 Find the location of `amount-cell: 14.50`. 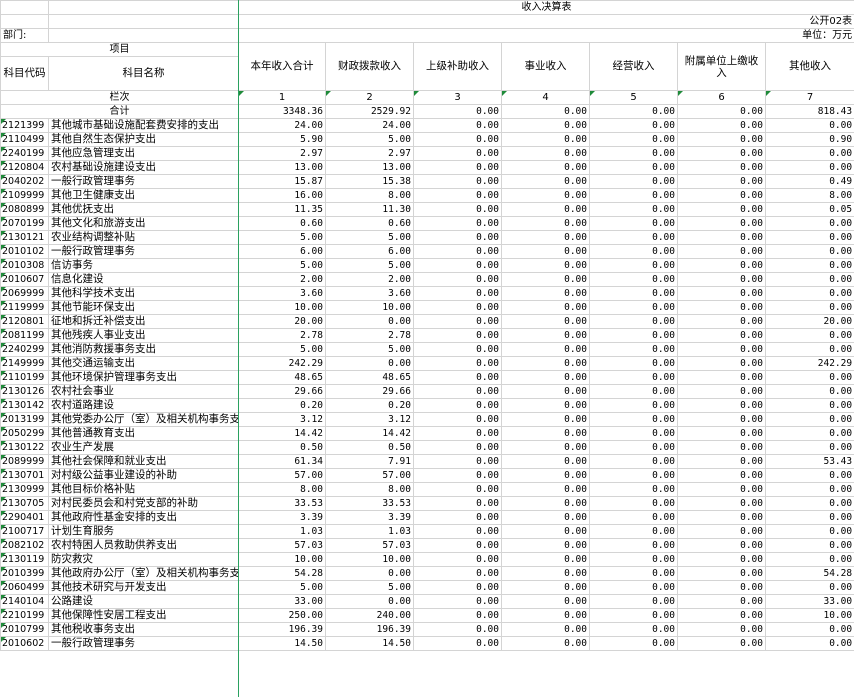

amount-cell: 14.50 is located at coordinates (369, 643).